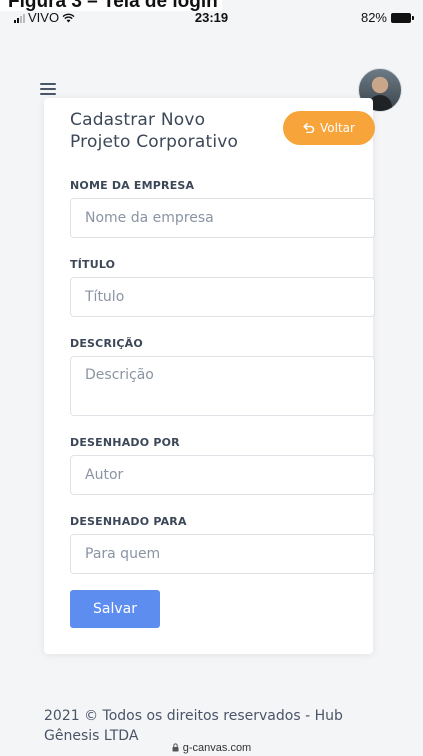 The height and width of the screenshot is (756, 423). I want to click on status-time: 23:19, so click(211, 17).